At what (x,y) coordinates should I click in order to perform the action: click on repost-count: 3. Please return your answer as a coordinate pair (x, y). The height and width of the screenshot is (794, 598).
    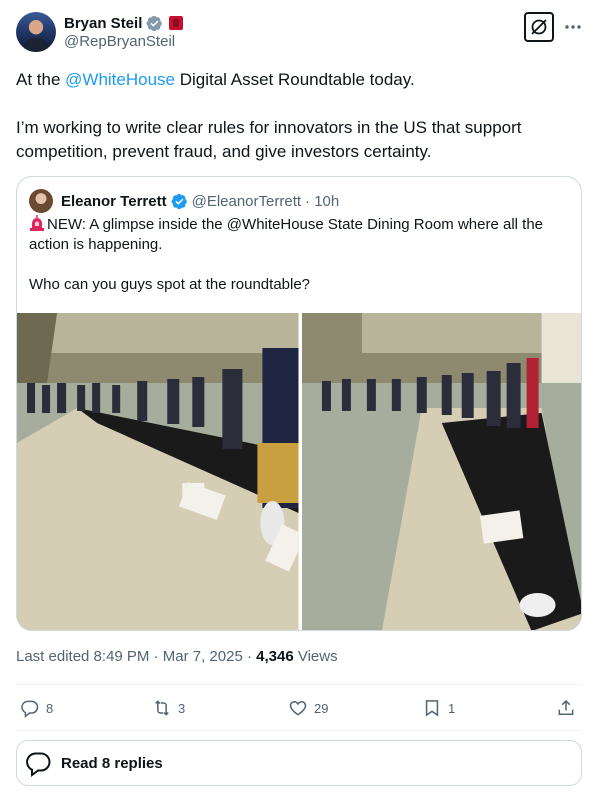
    Looking at the image, I should click on (182, 708).